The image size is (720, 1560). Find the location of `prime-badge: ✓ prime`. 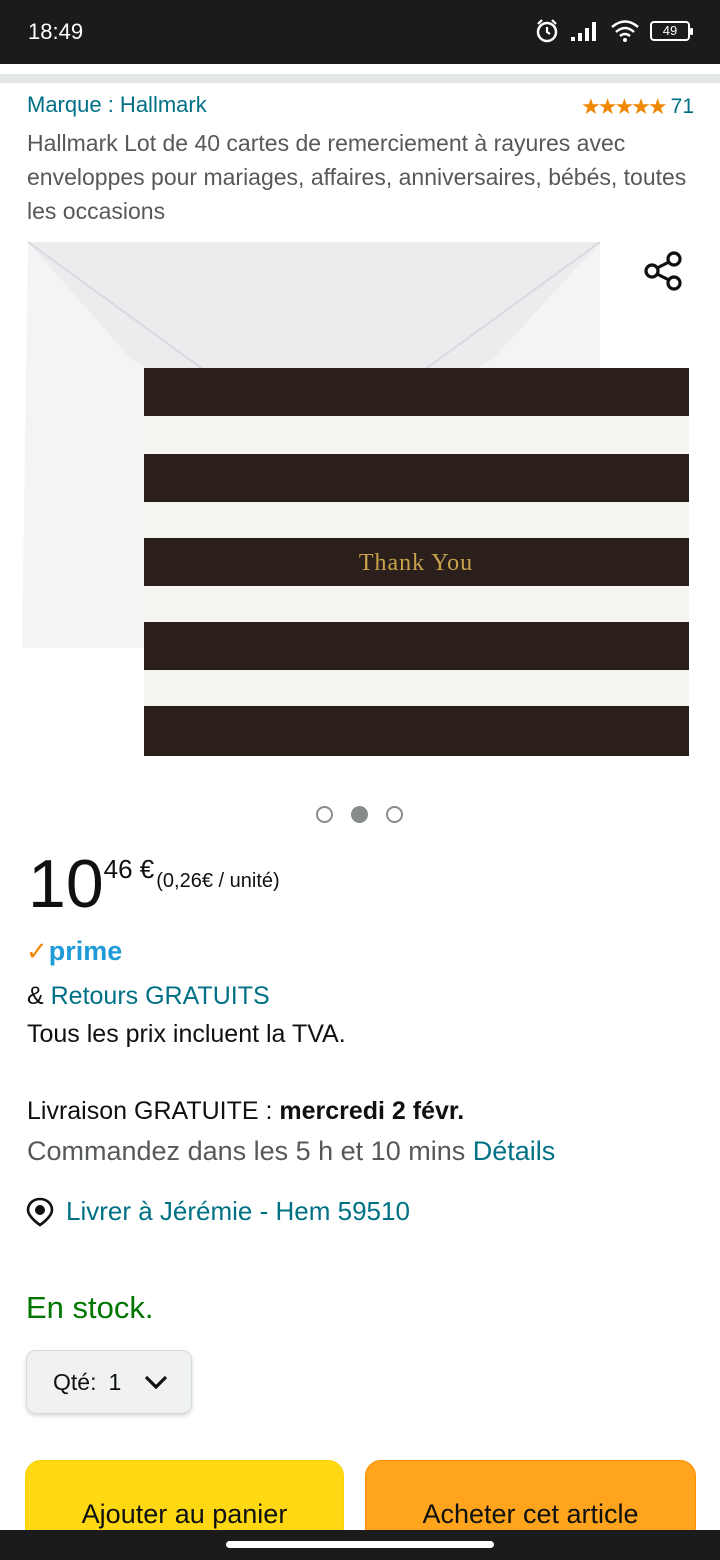

prime-badge: ✓ prime is located at coordinates (74, 951).